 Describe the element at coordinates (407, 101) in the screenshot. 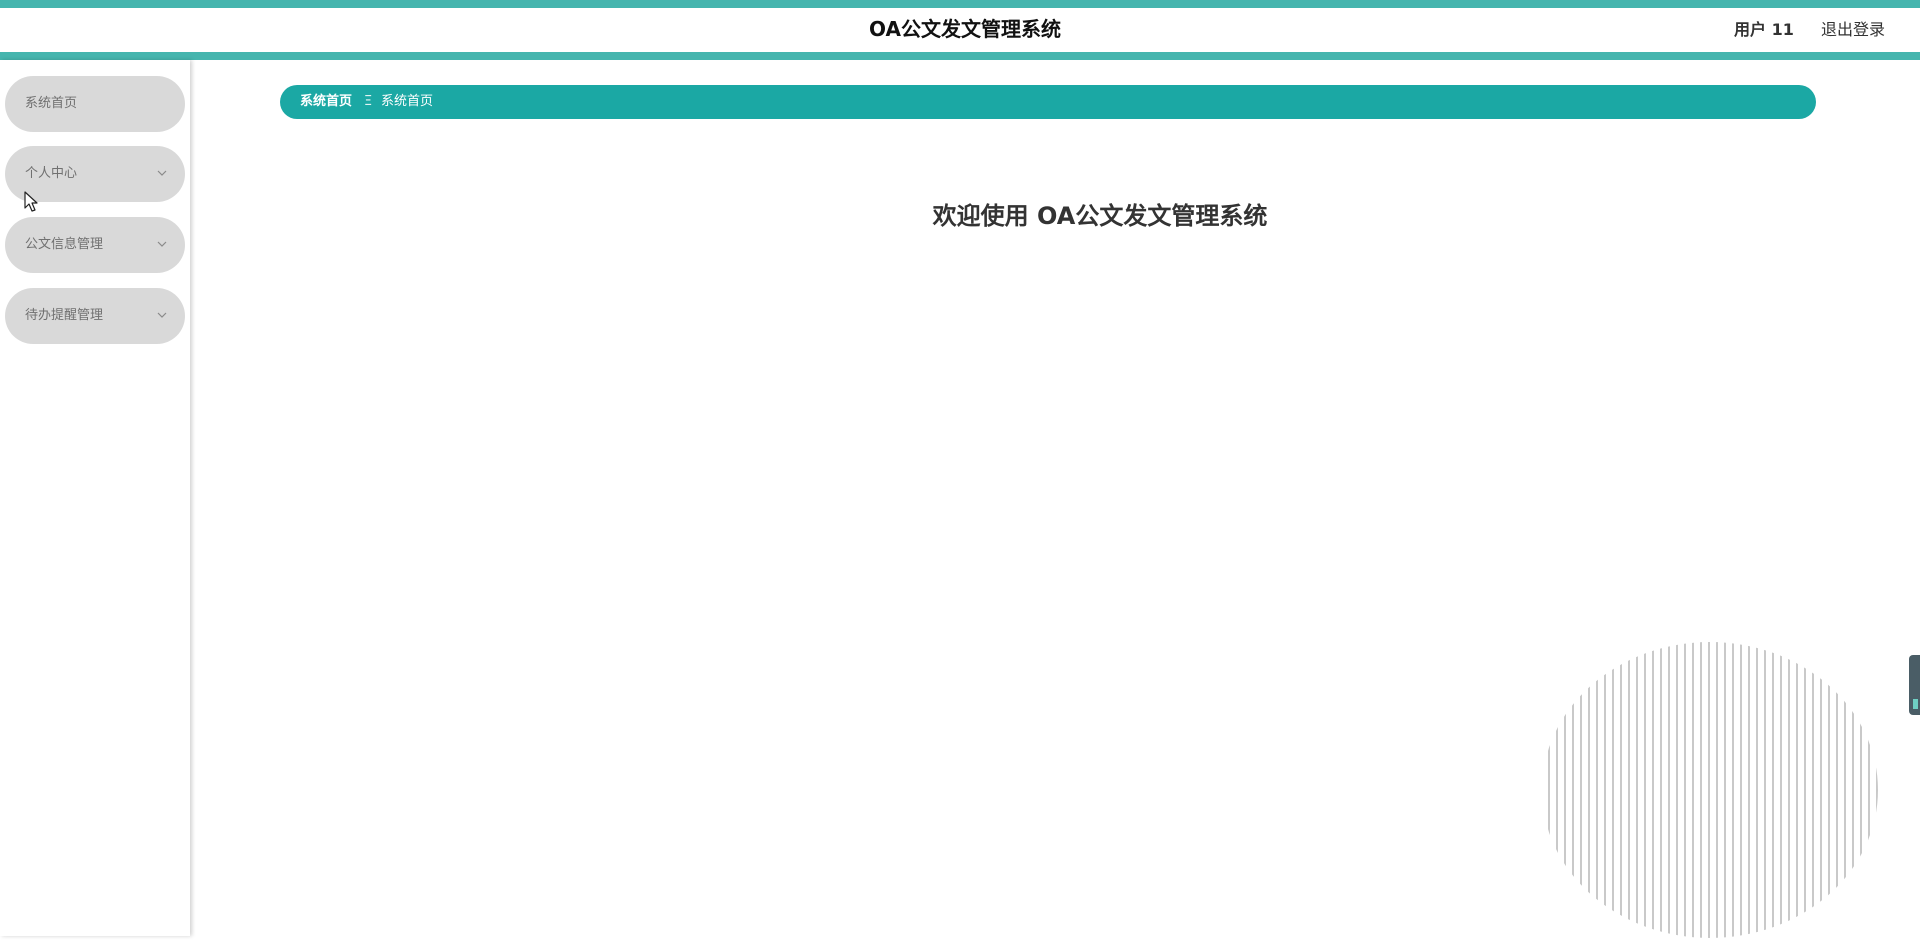

I see `breadcrumb-current-page: 系统首页` at that location.